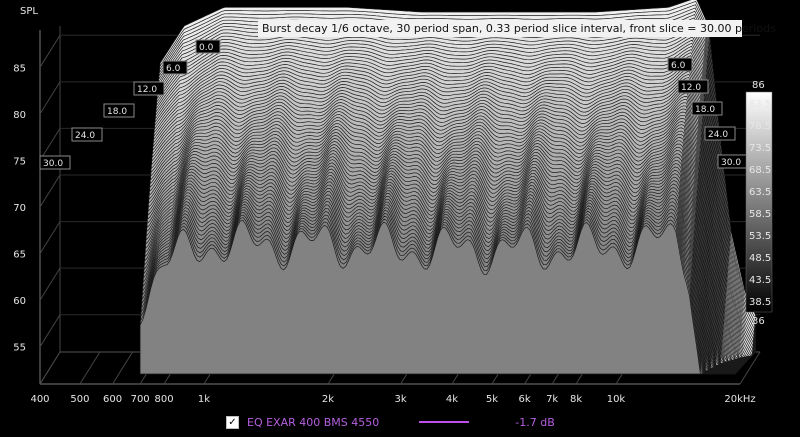  I want to click on slice-label-right: 6.0, so click(678, 66).